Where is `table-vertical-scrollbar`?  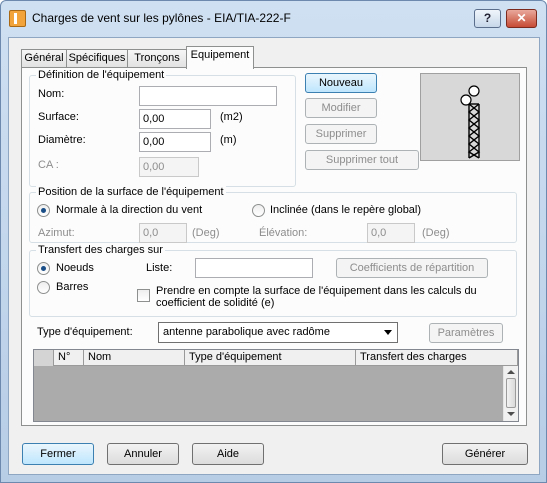
table-vertical-scrollbar is located at coordinates (510, 393).